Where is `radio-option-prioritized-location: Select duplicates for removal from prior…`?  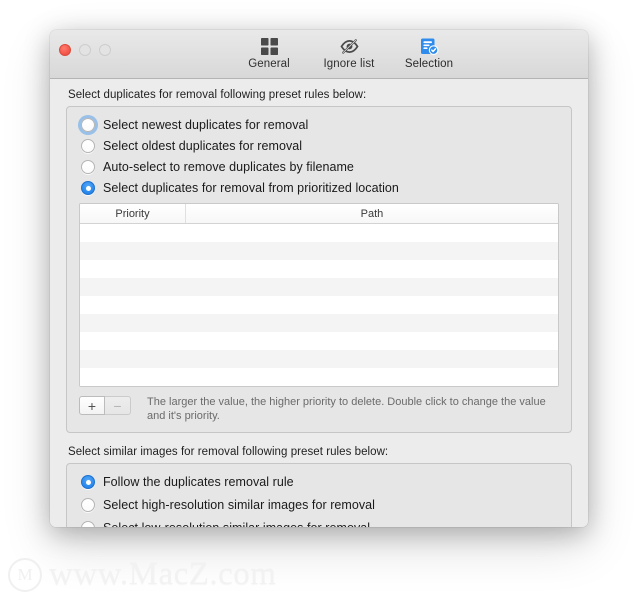 radio-option-prioritized-location: Select duplicates for removal from prior… is located at coordinates (321, 188).